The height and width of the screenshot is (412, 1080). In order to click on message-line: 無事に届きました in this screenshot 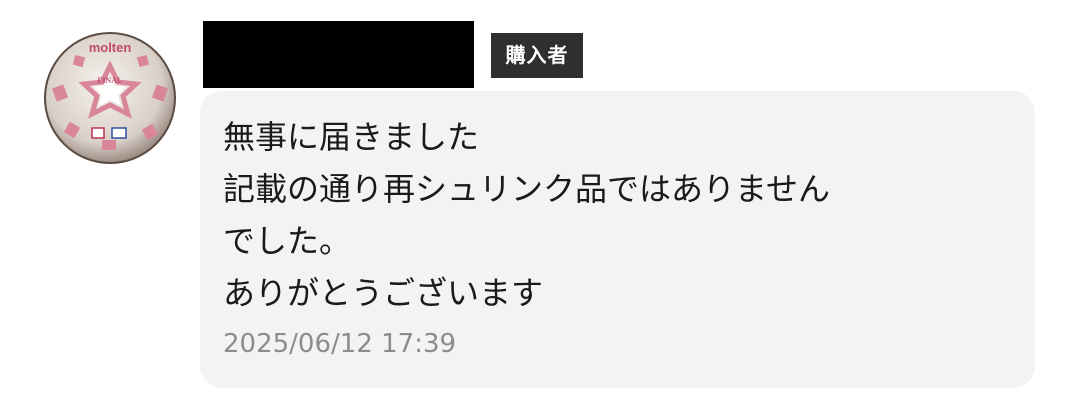, I will do `click(351, 137)`.